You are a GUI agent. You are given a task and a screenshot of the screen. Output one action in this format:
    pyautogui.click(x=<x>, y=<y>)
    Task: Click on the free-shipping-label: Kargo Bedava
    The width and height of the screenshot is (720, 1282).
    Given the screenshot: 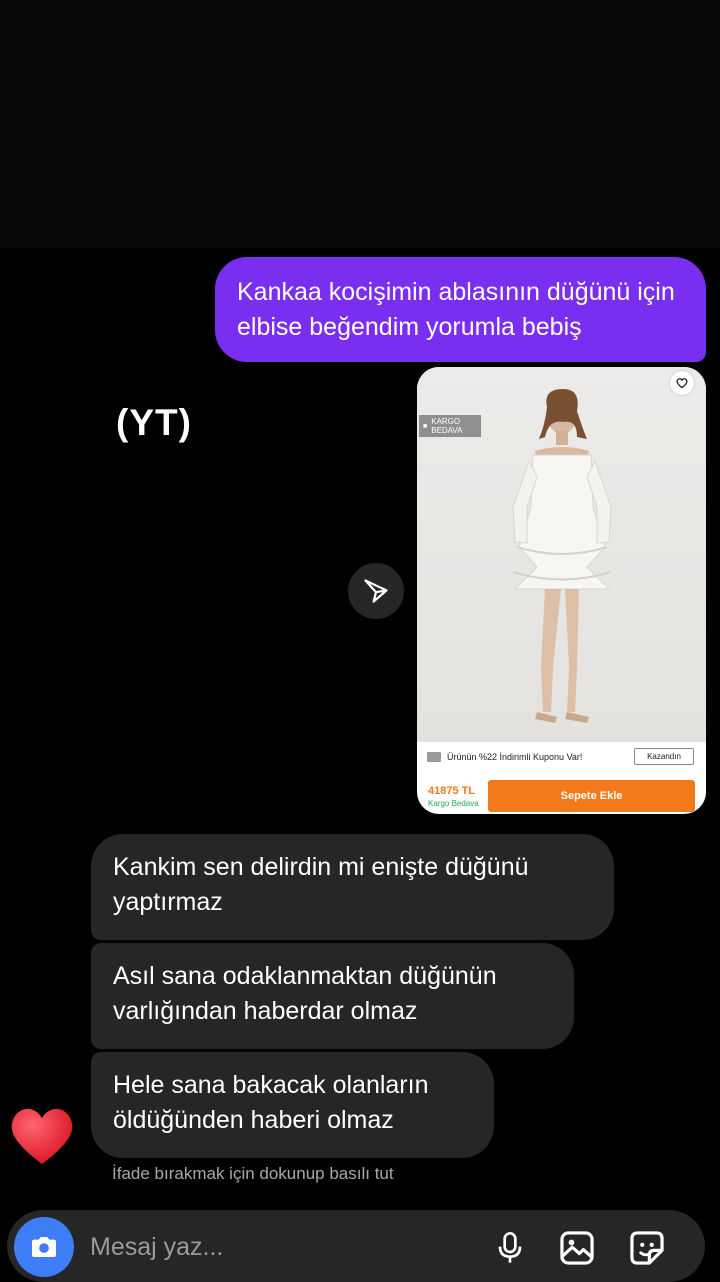 What is the action you would take?
    pyautogui.click(x=453, y=803)
    